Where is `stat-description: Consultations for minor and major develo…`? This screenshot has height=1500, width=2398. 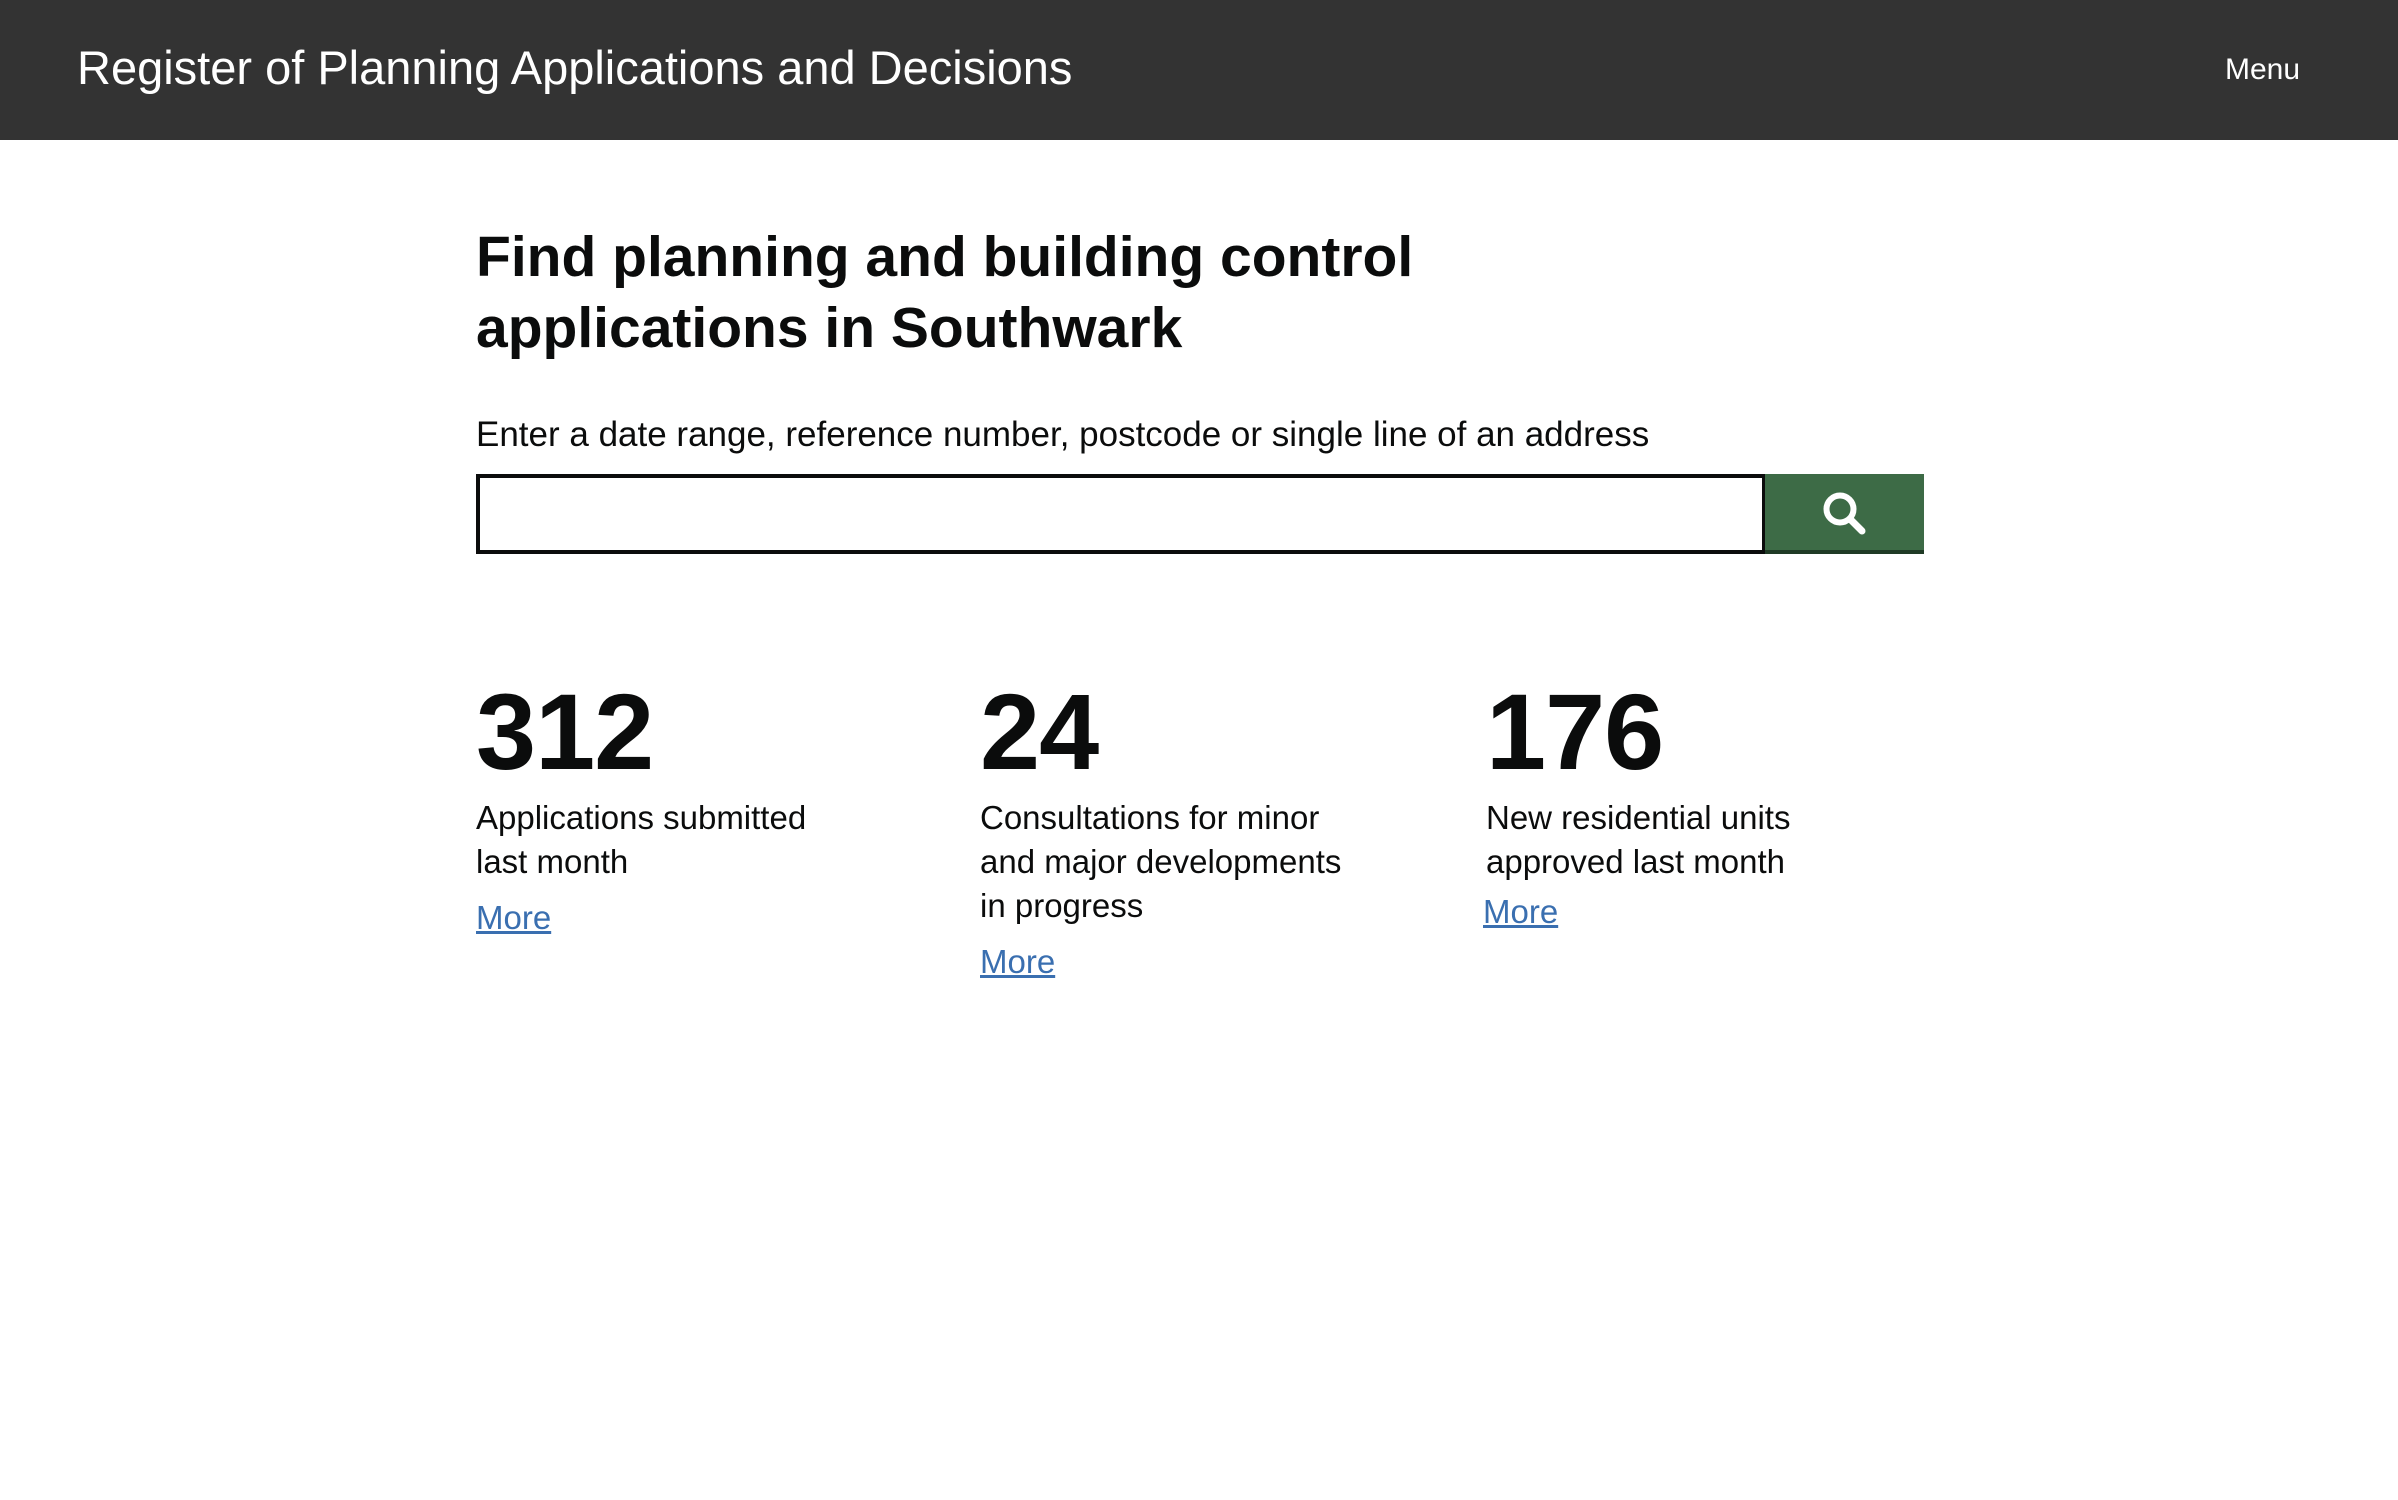
stat-description: Consultations for minor and major develo… is located at coordinates (1180, 862).